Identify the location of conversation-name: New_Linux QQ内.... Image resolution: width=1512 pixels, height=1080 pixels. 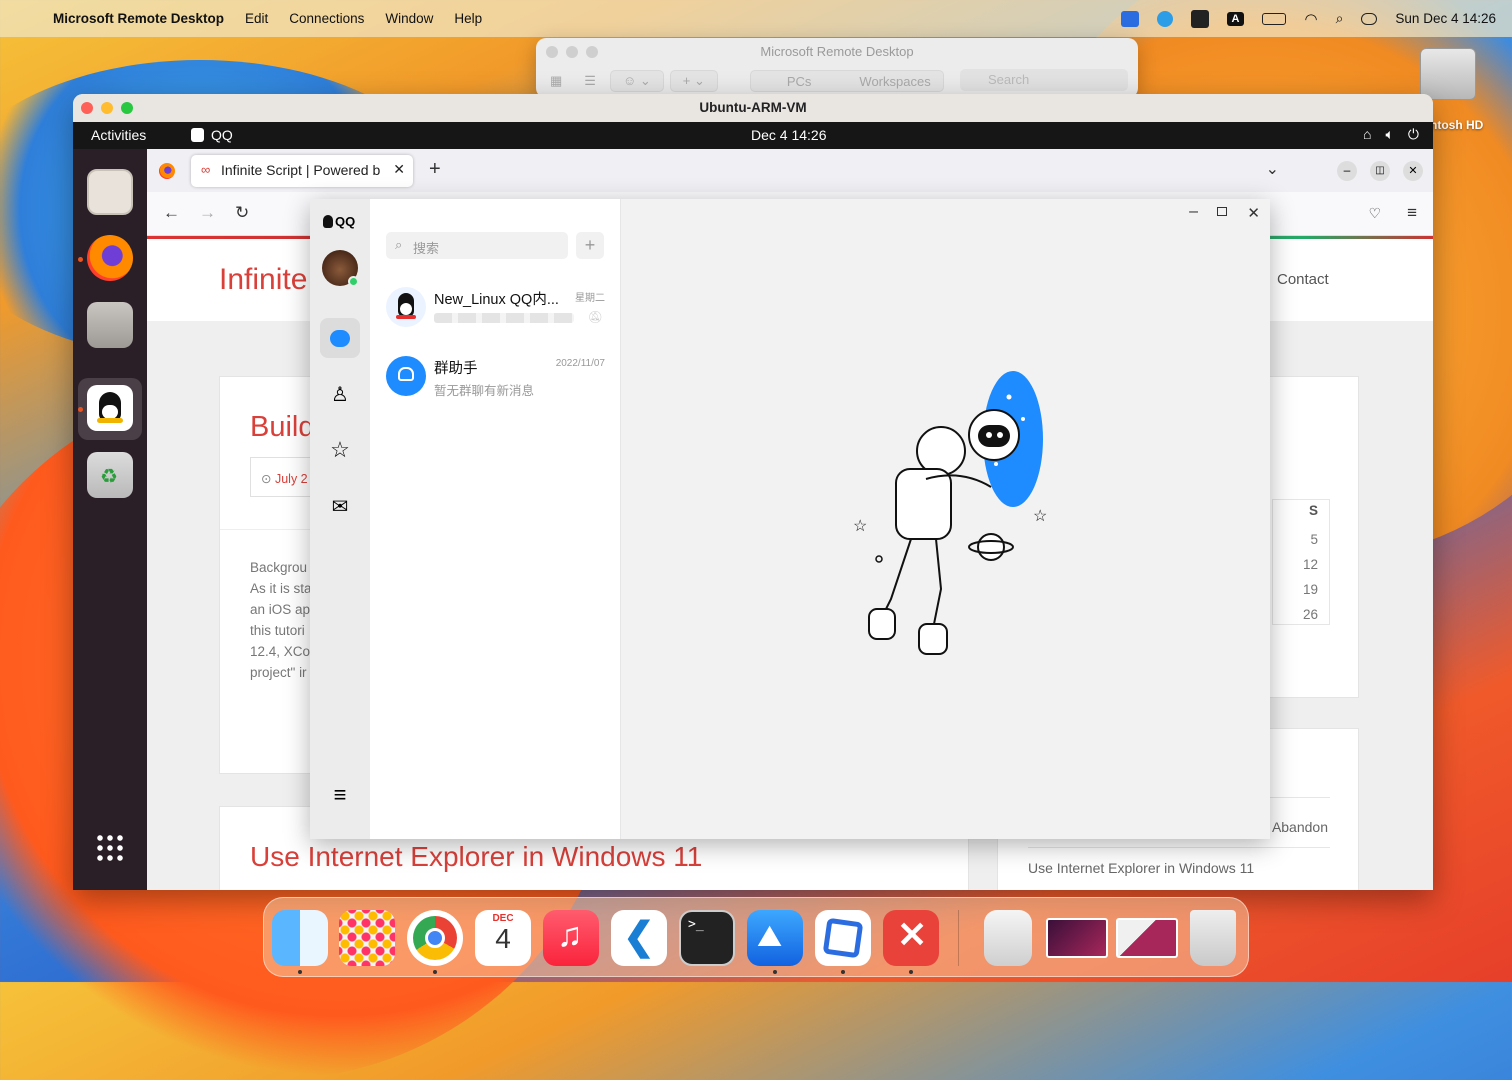
(496, 300).